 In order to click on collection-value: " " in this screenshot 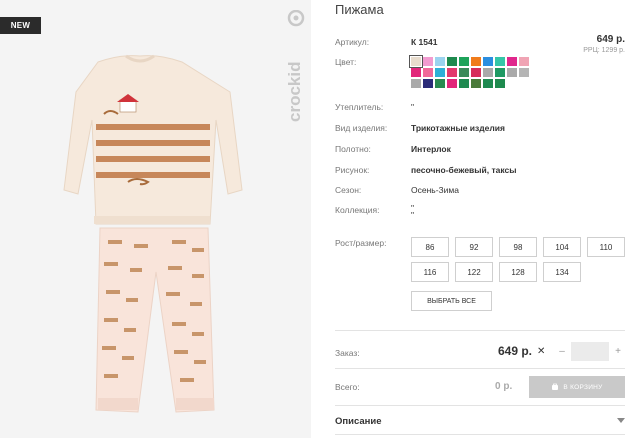, I will do `click(413, 211)`.